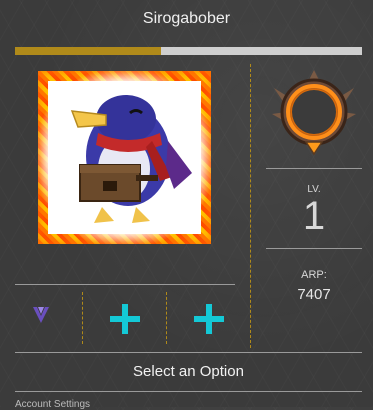  What do you see at coordinates (314, 275) in the screenshot?
I see `arp-label: ARP:` at bounding box center [314, 275].